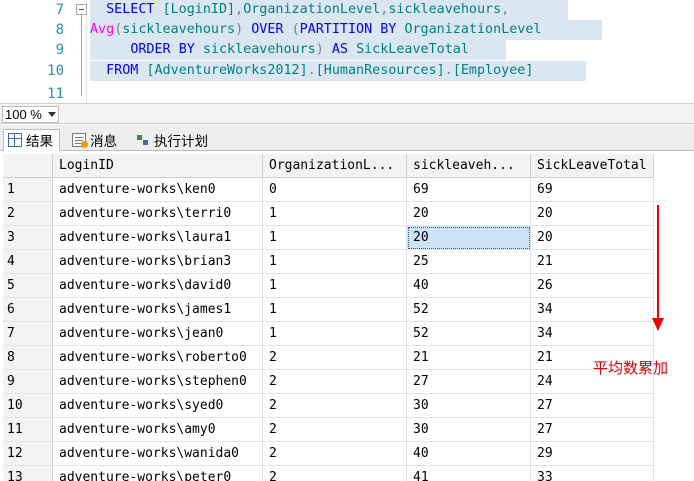 The width and height of the screenshot is (694, 481). Describe the element at coordinates (28, 286) in the screenshot. I see `row-number: 5` at that location.